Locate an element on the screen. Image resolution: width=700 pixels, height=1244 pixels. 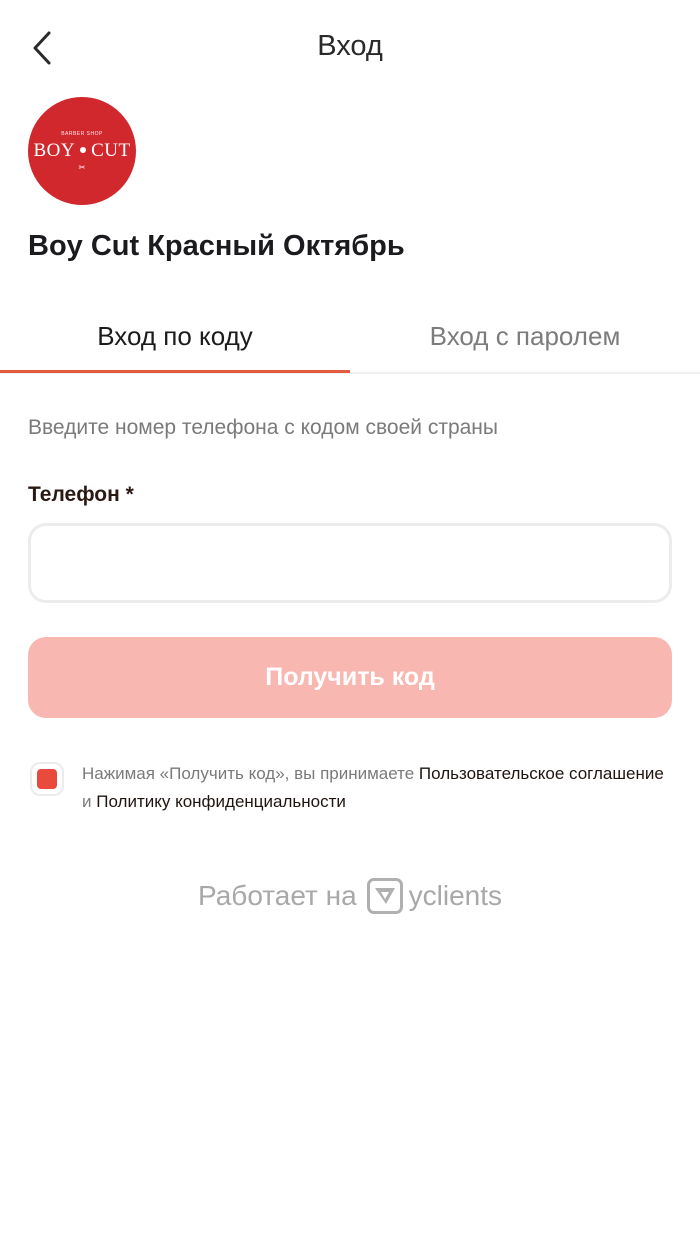
user-agreement-link: Пользовательское соглашение is located at coordinates (541, 773).